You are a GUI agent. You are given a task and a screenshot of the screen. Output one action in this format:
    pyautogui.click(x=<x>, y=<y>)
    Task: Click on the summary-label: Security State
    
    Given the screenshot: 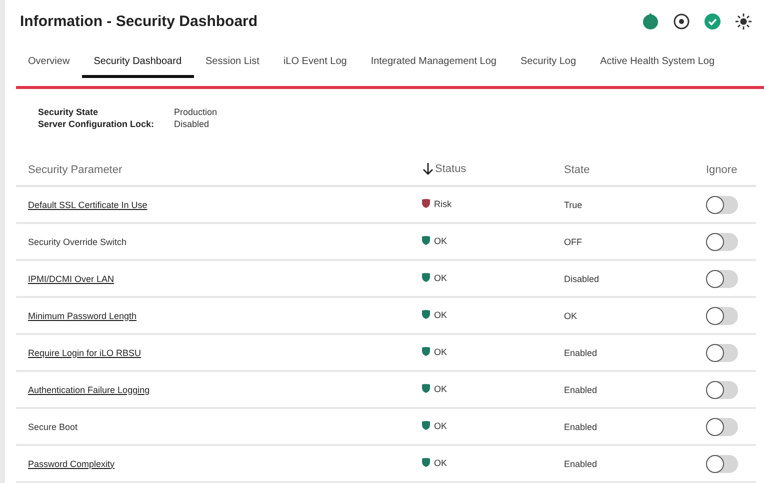 What is the action you would take?
    pyautogui.click(x=69, y=112)
    